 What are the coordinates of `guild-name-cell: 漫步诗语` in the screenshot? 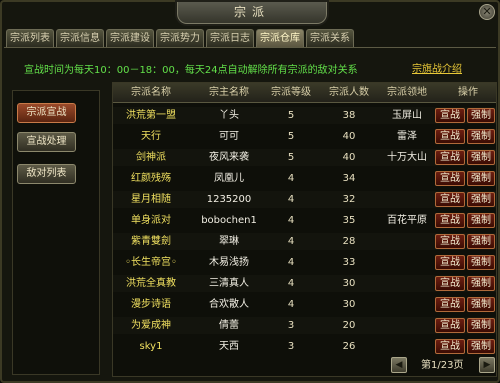 It's located at (151, 304).